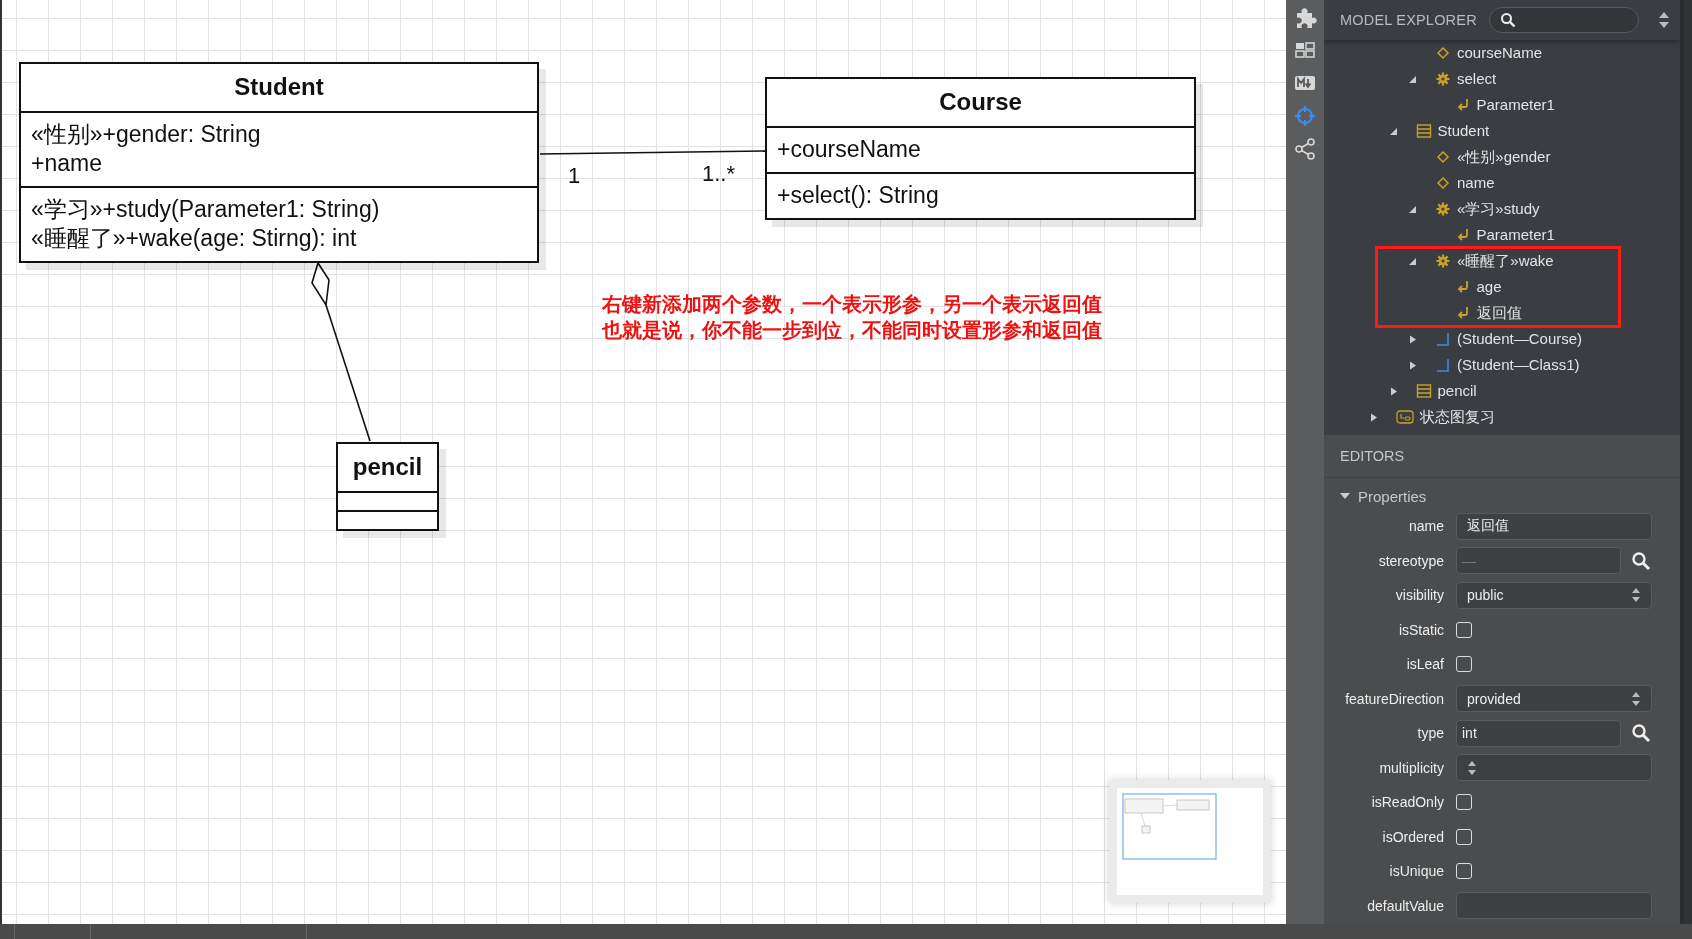 The width and height of the screenshot is (1692, 939). I want to click on tree-item: «性别»gender, so click(1502, 157).